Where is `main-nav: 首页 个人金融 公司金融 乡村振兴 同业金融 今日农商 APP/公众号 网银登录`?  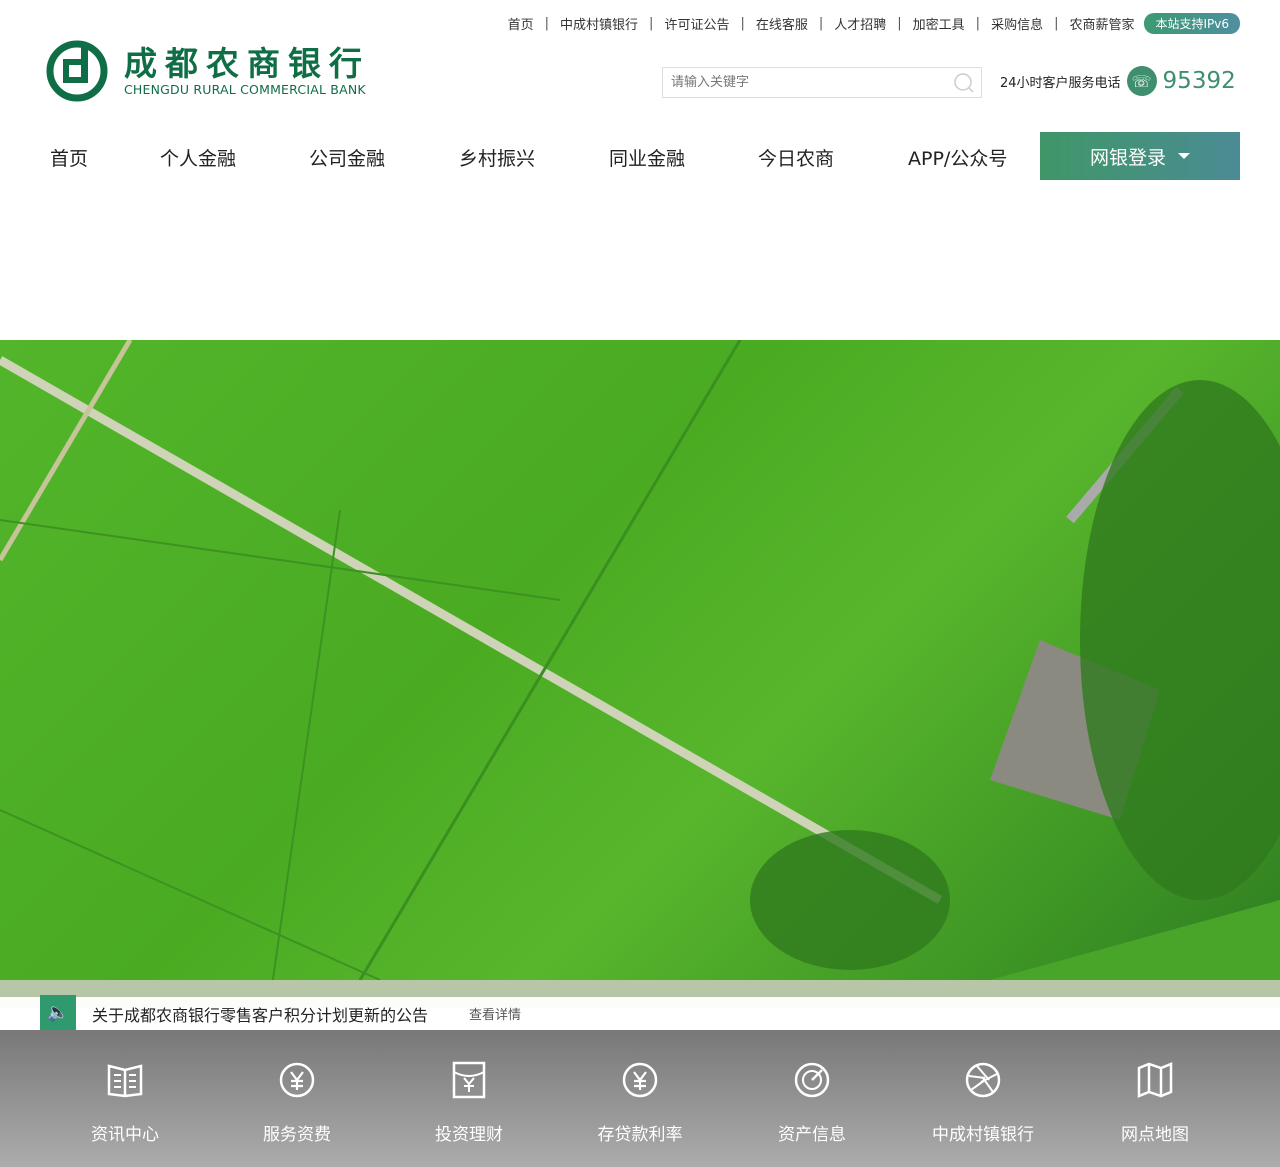
main-nav: 首页 个人金融 公司金融 乡村振兴 同业金融 今日农商 APP/公众号 网银登录 is located at coordinates (640, 156).